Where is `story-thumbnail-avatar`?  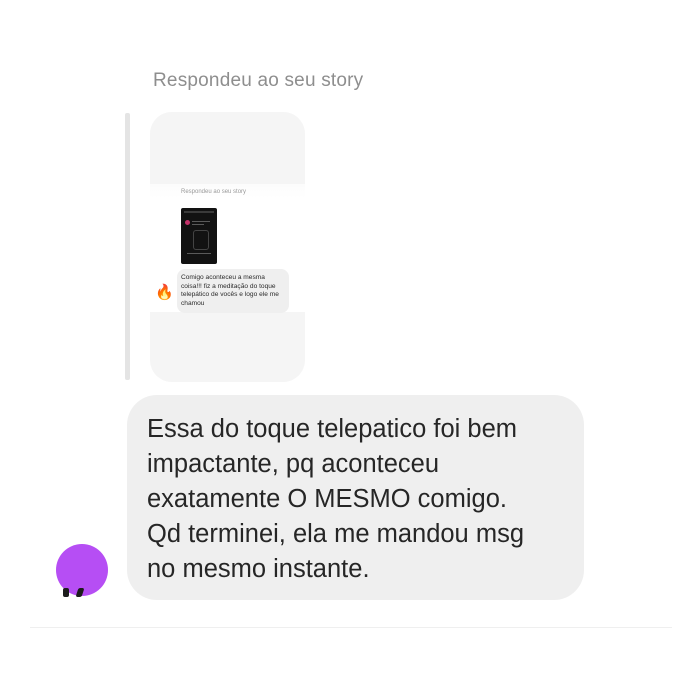 story-thumbnail-avatar is located at coordinates (187, 222).